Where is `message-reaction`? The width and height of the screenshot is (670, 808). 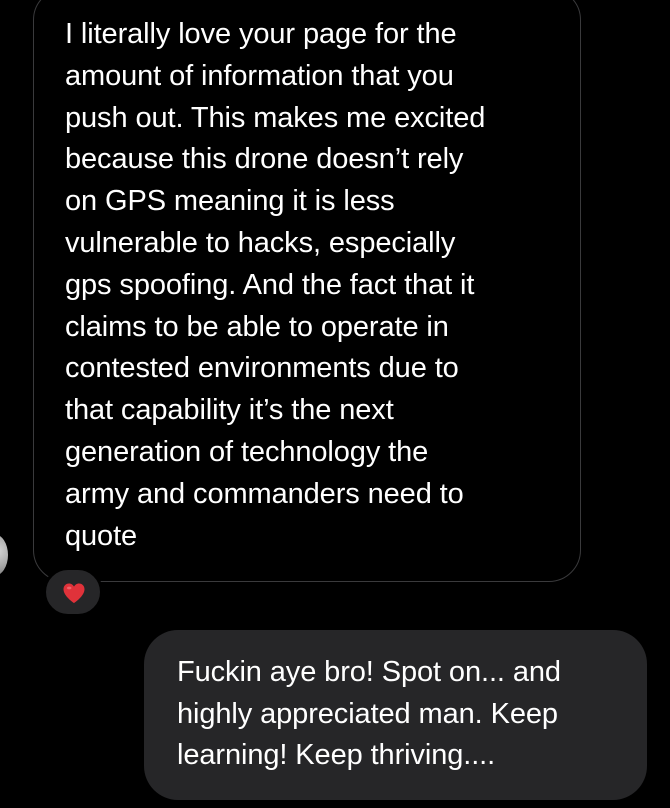 message-reaction is located at coordinates (73, 592).